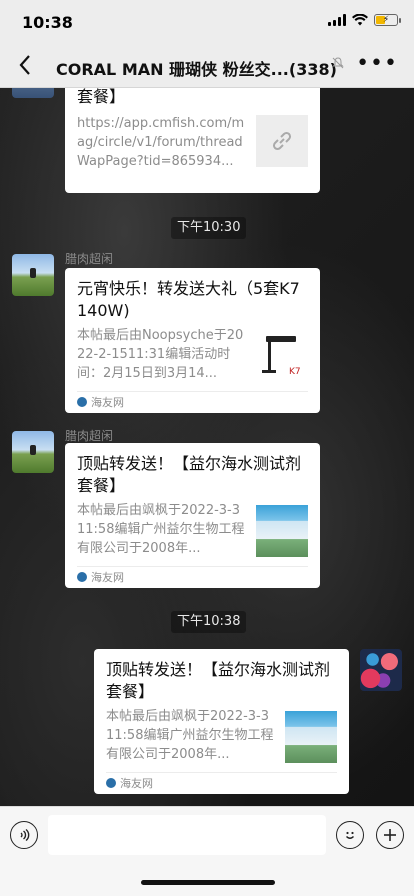  I want to click on back-button, so click(25, 66).